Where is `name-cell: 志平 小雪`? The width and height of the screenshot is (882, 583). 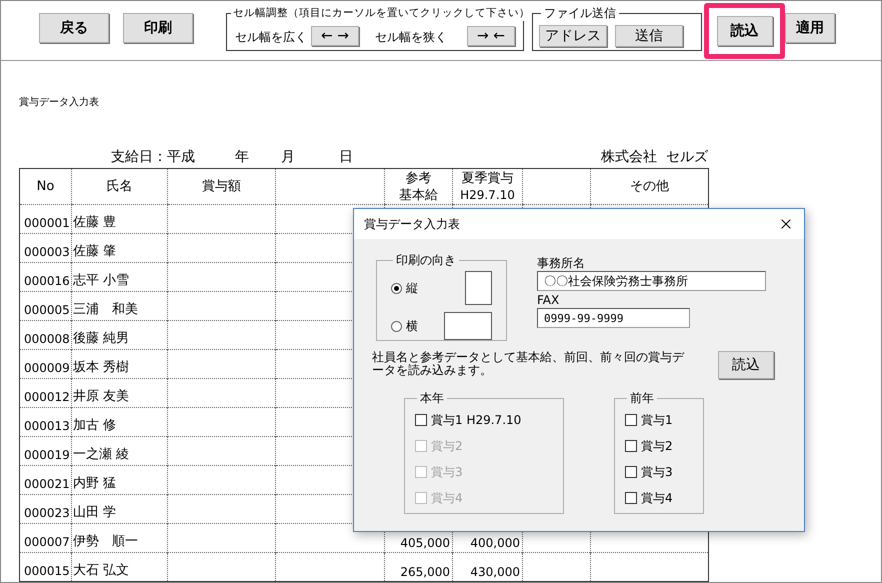 name-cell: 志平 小雪 is located at coordinates (120, 277).